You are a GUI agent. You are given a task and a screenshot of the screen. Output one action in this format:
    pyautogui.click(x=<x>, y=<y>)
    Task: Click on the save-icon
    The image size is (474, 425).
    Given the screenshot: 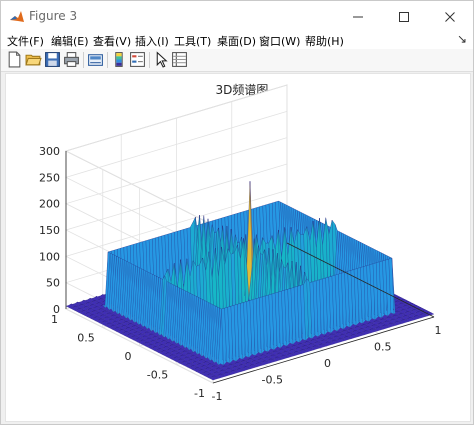 What is the action you would take?
    pyautogui.click(x=52, y=59)
    